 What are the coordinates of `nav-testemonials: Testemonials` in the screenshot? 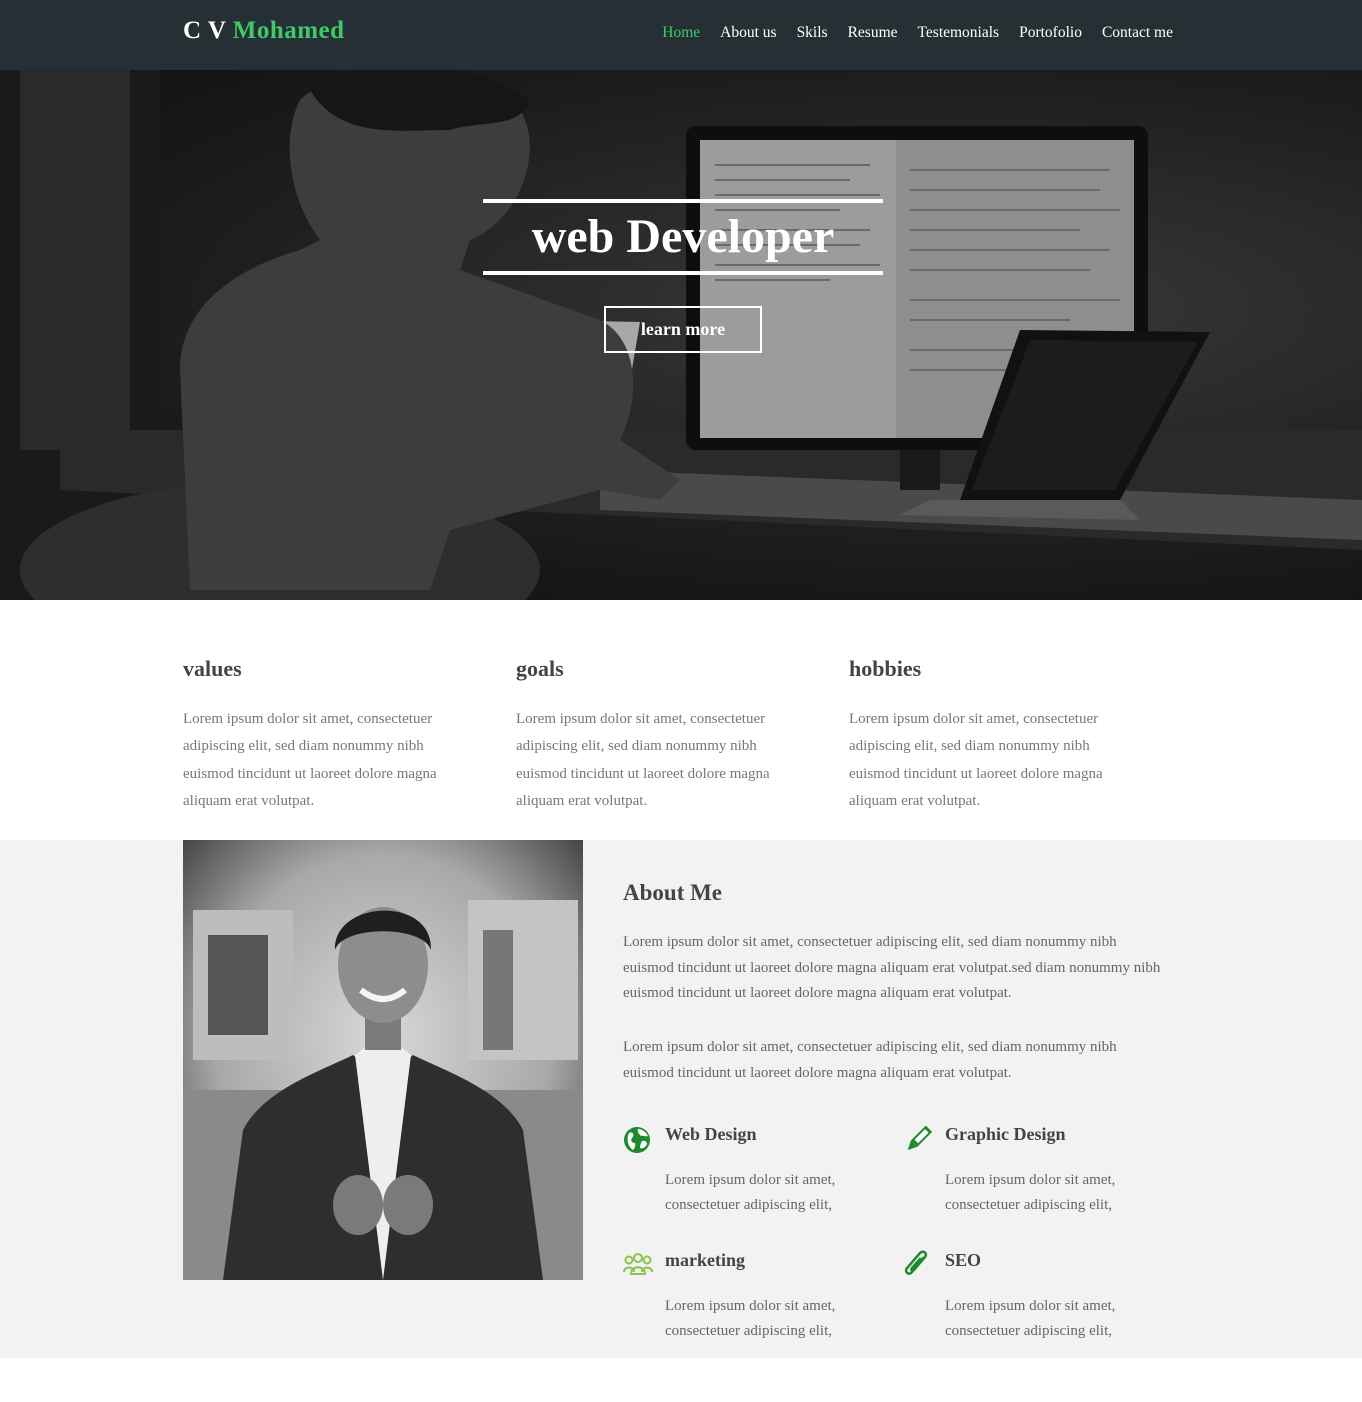 It's located at (959, 33).